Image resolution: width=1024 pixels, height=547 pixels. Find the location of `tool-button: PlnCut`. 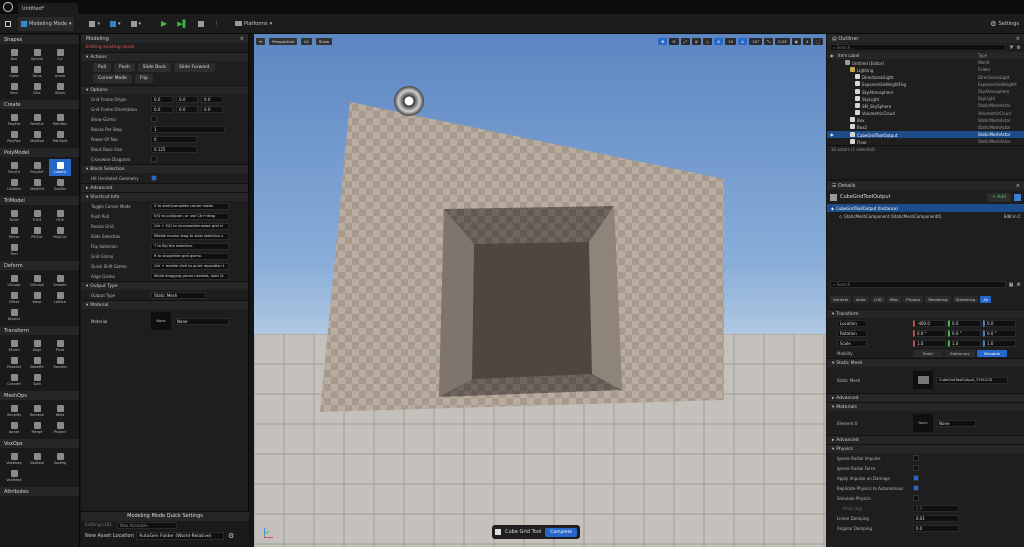

tool-button: PlnCut is located at coordinates (37, 232).